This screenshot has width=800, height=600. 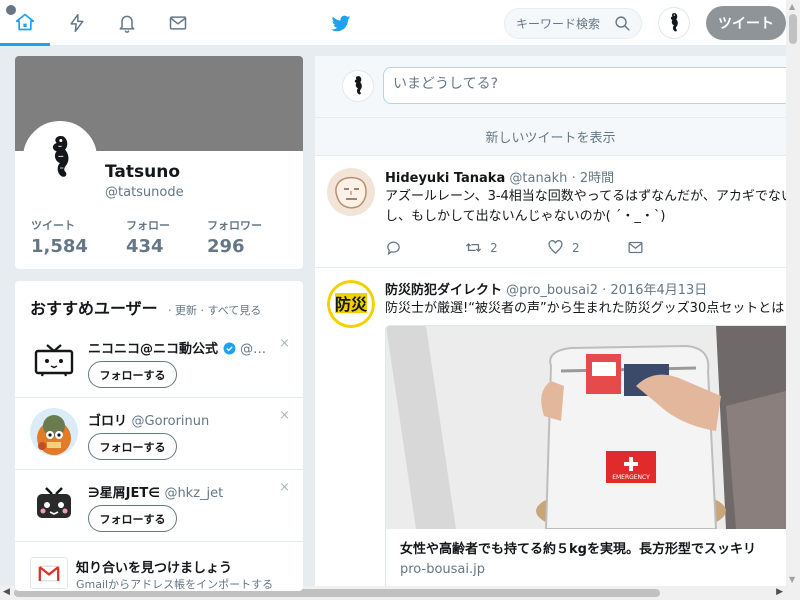 I want to click on who-to-follow-title: おすすめユーザー, so click(x=94, y=308).